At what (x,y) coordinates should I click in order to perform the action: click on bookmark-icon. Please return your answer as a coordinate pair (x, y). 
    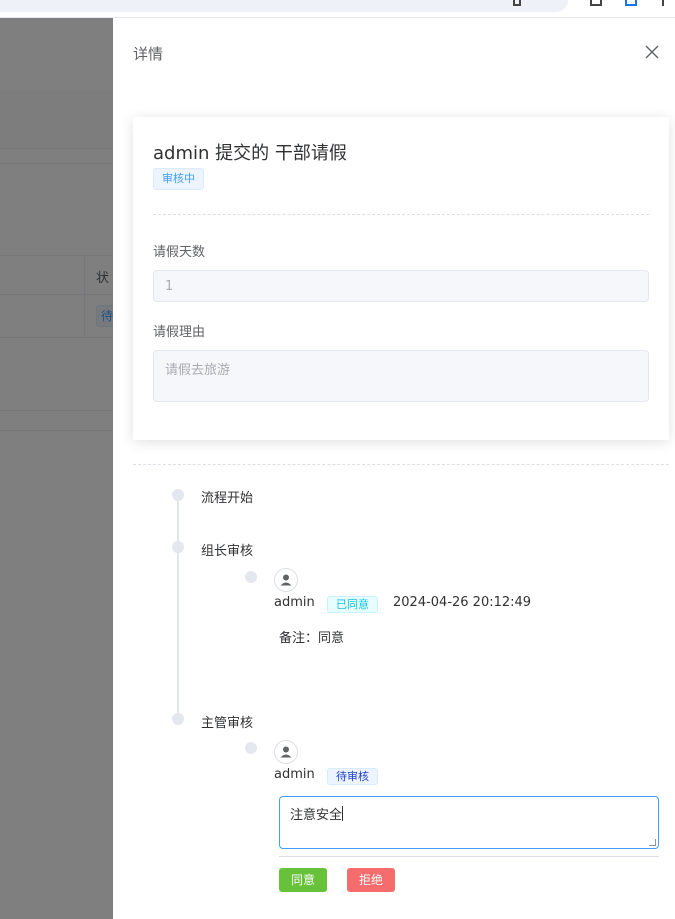
    Looking at the image, I should click on (517, 3).